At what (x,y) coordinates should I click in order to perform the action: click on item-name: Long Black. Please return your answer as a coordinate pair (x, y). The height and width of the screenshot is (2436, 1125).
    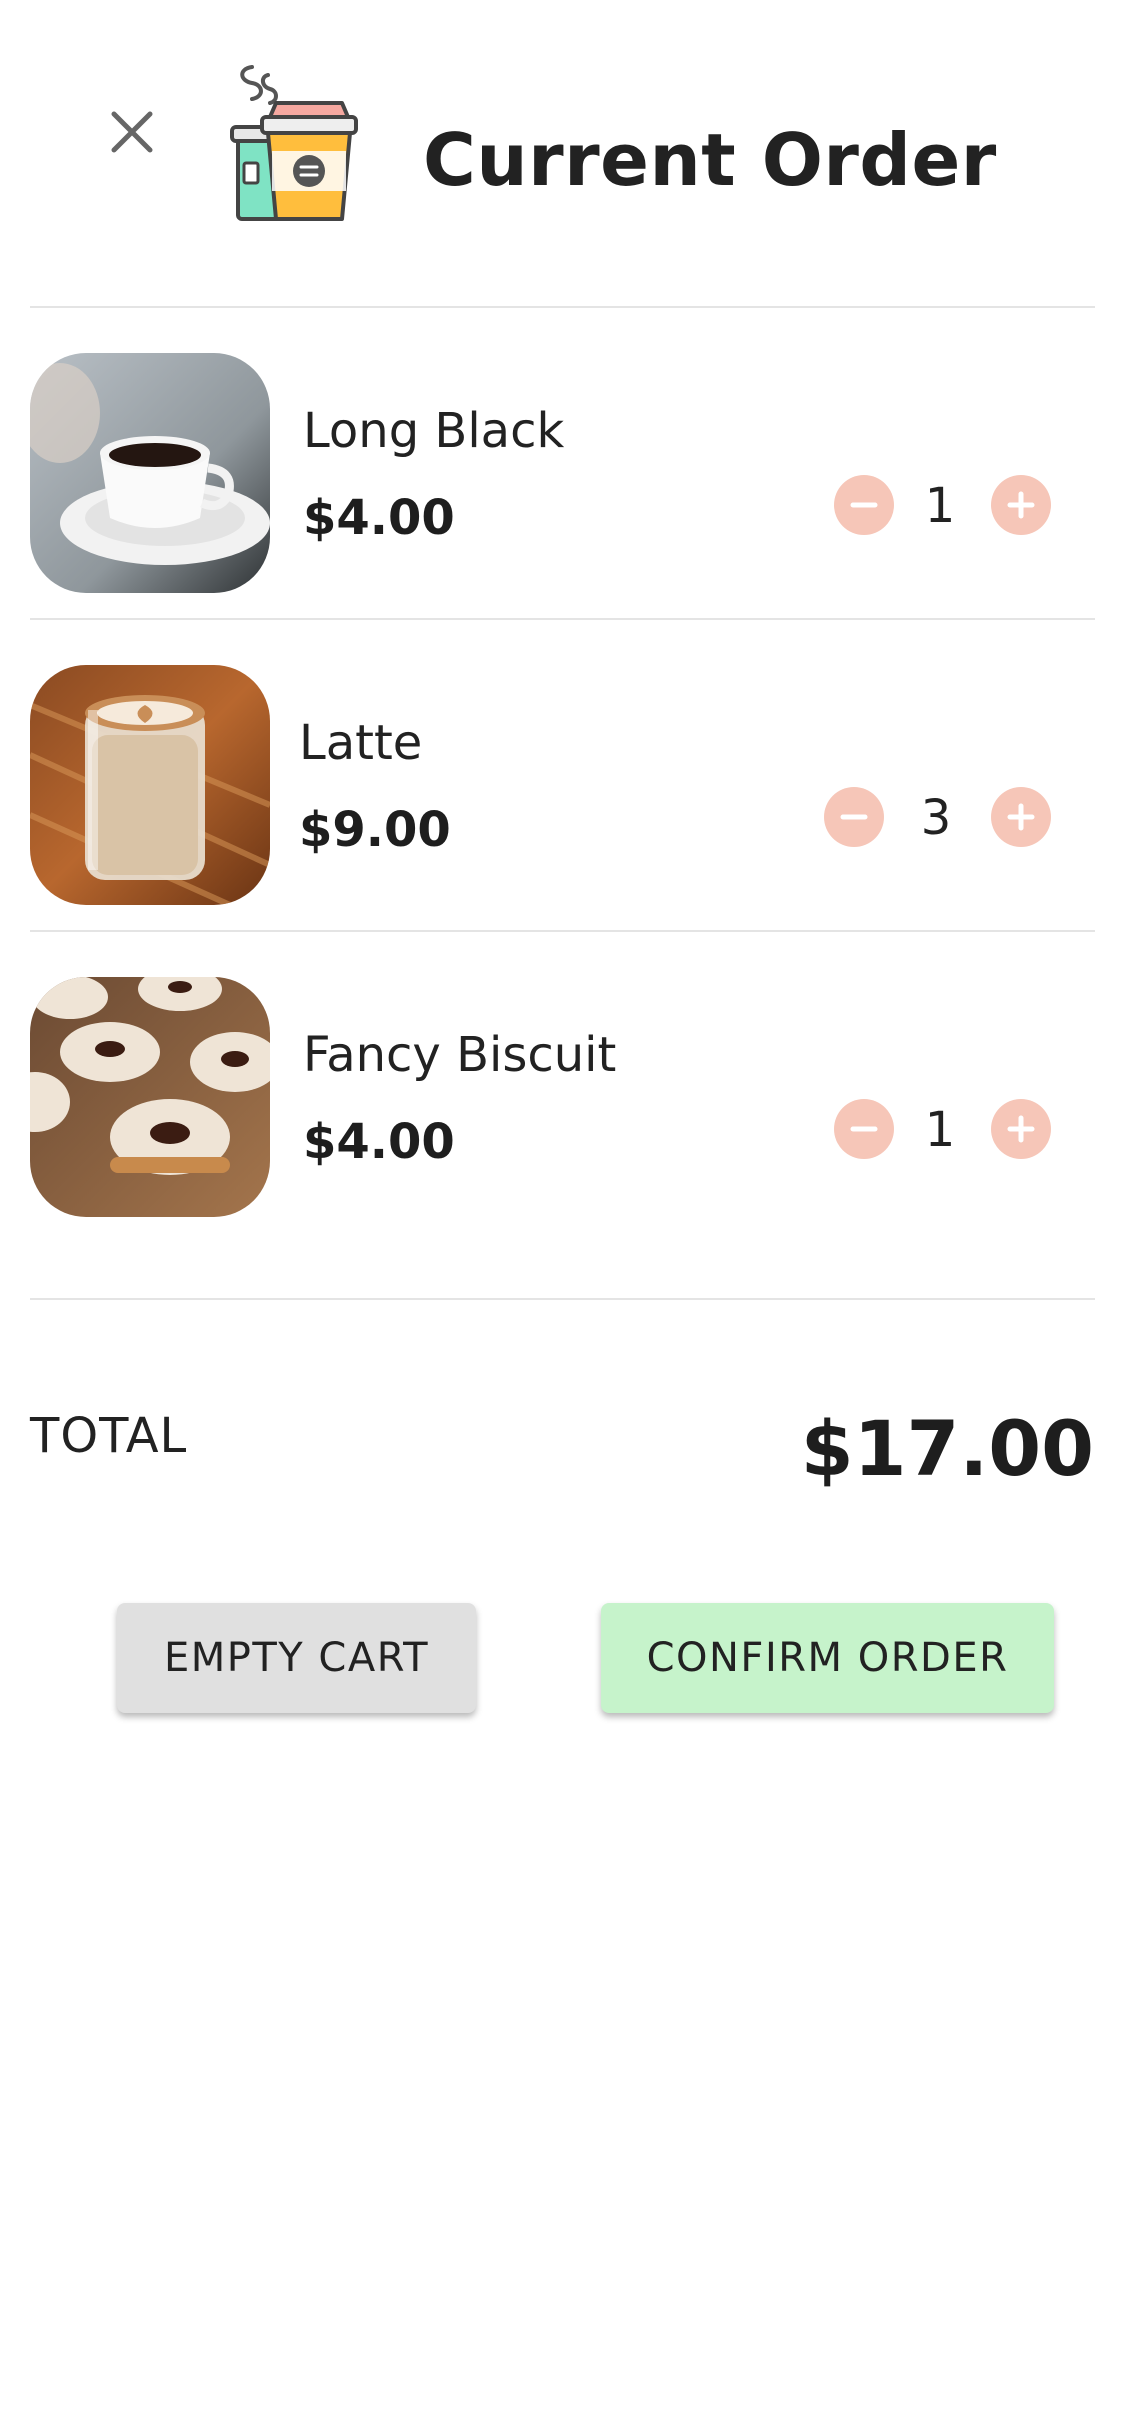
    Looking at the image, I should click on (434, 431).